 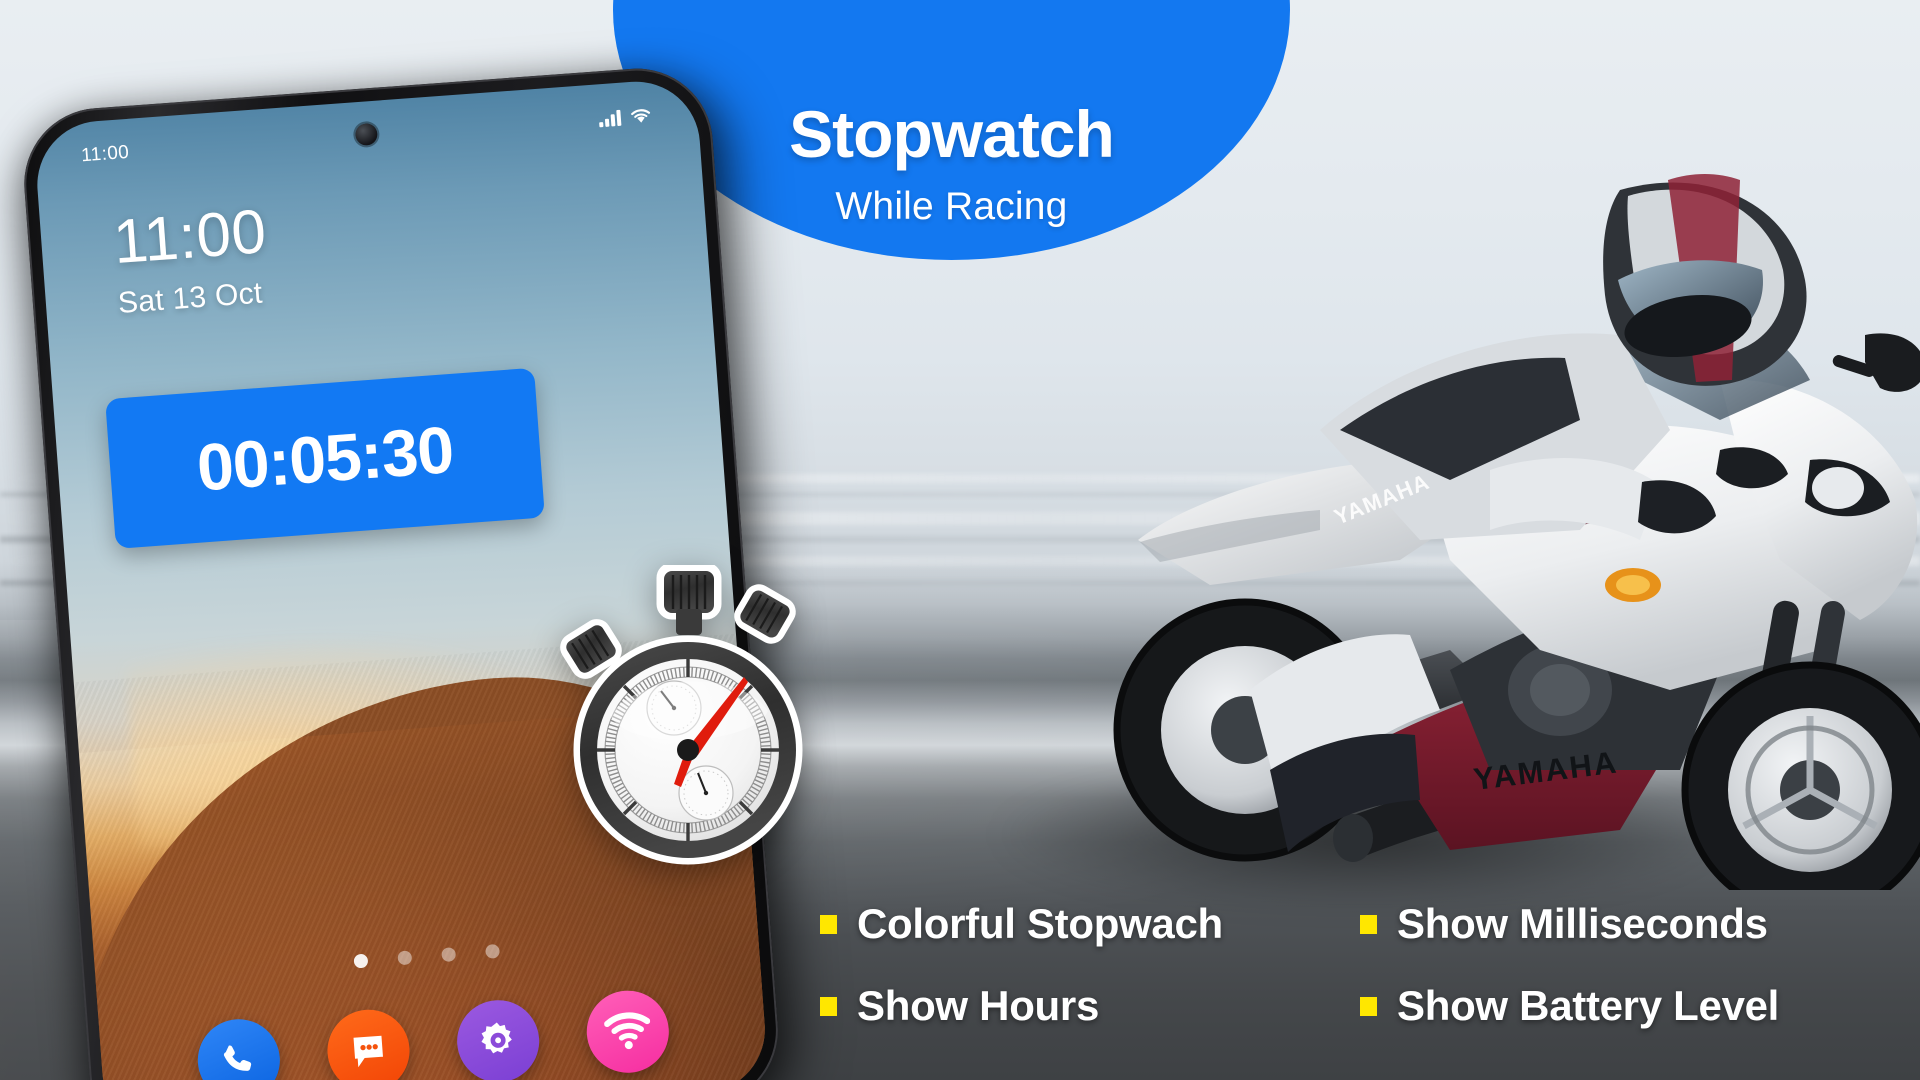 What do you see at coordinates (952, 134) in the screenshot?
I see `app-title: Stopwatch` at bounding box center [952, 134].